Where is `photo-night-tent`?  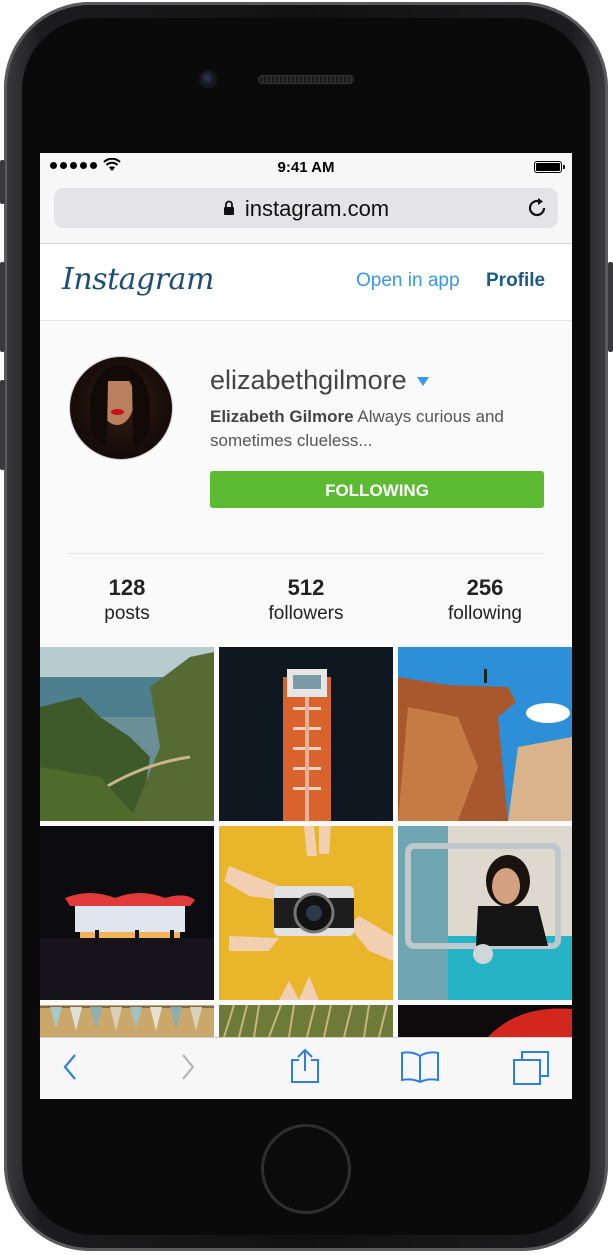 photo-night-tent is located at coordinates (127, 913).